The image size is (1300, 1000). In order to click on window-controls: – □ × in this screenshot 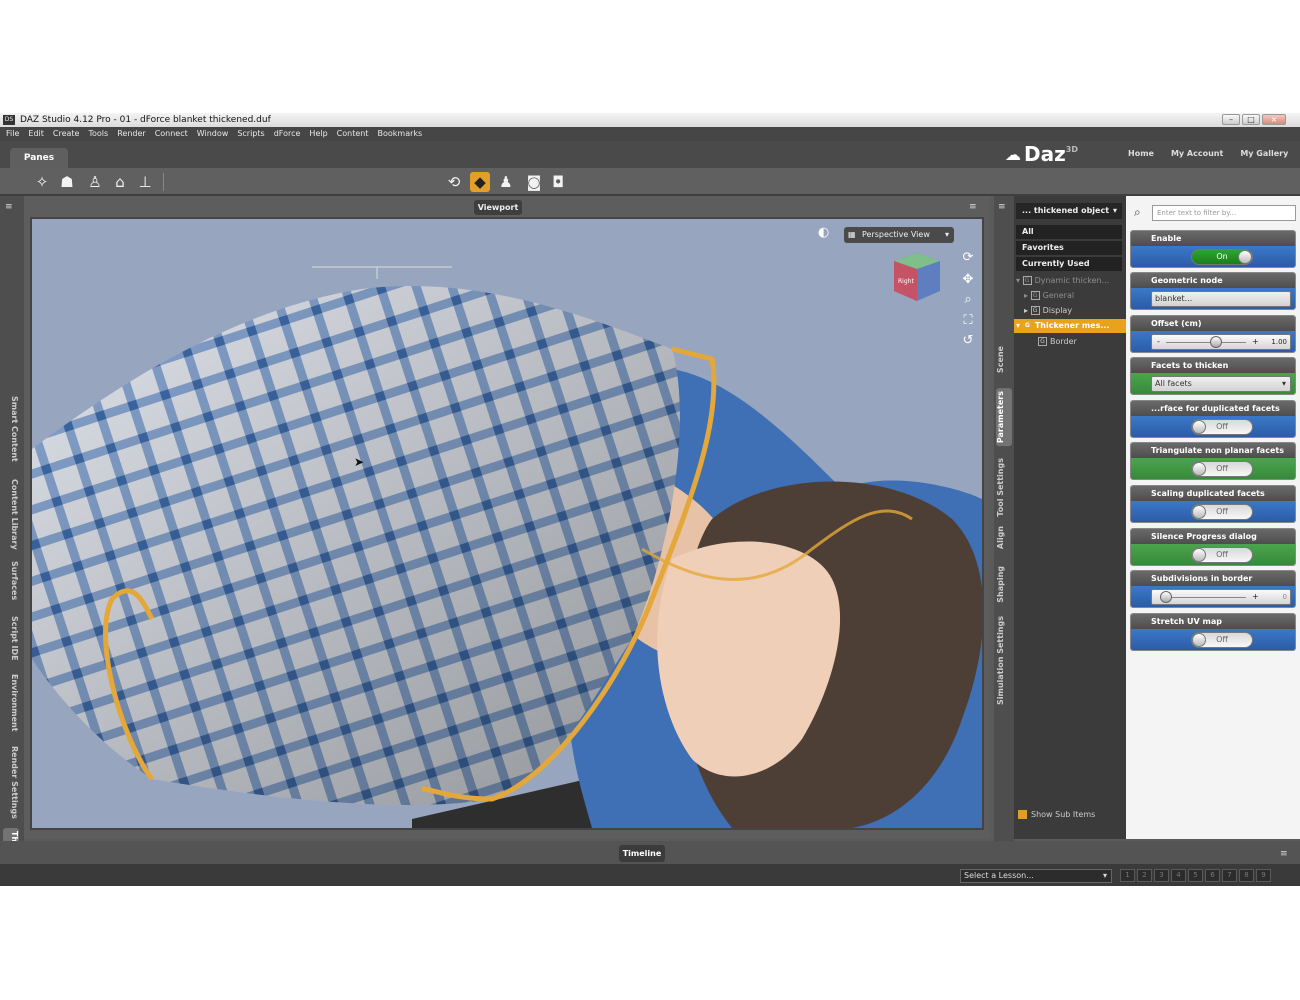, I will do `click(1254, 119)`.